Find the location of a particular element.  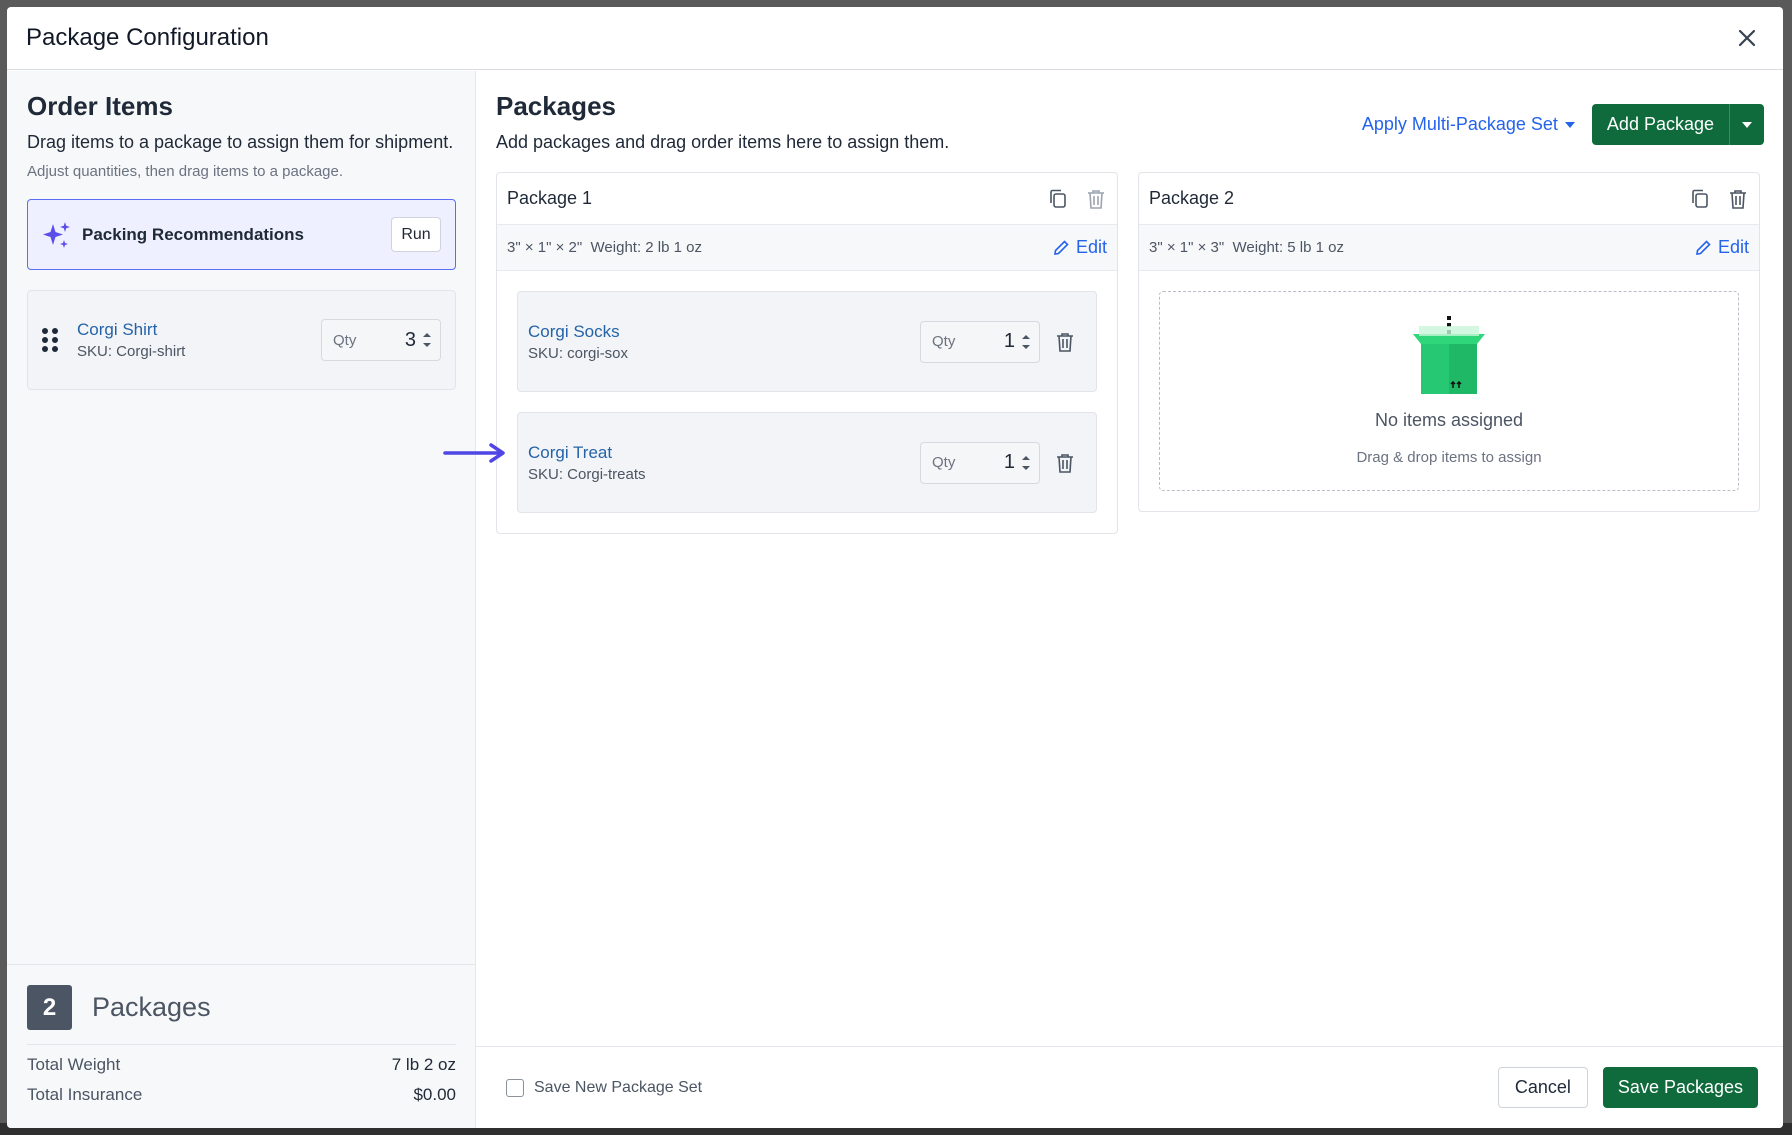

sparkle-icon is located at coordinates (56, 234).